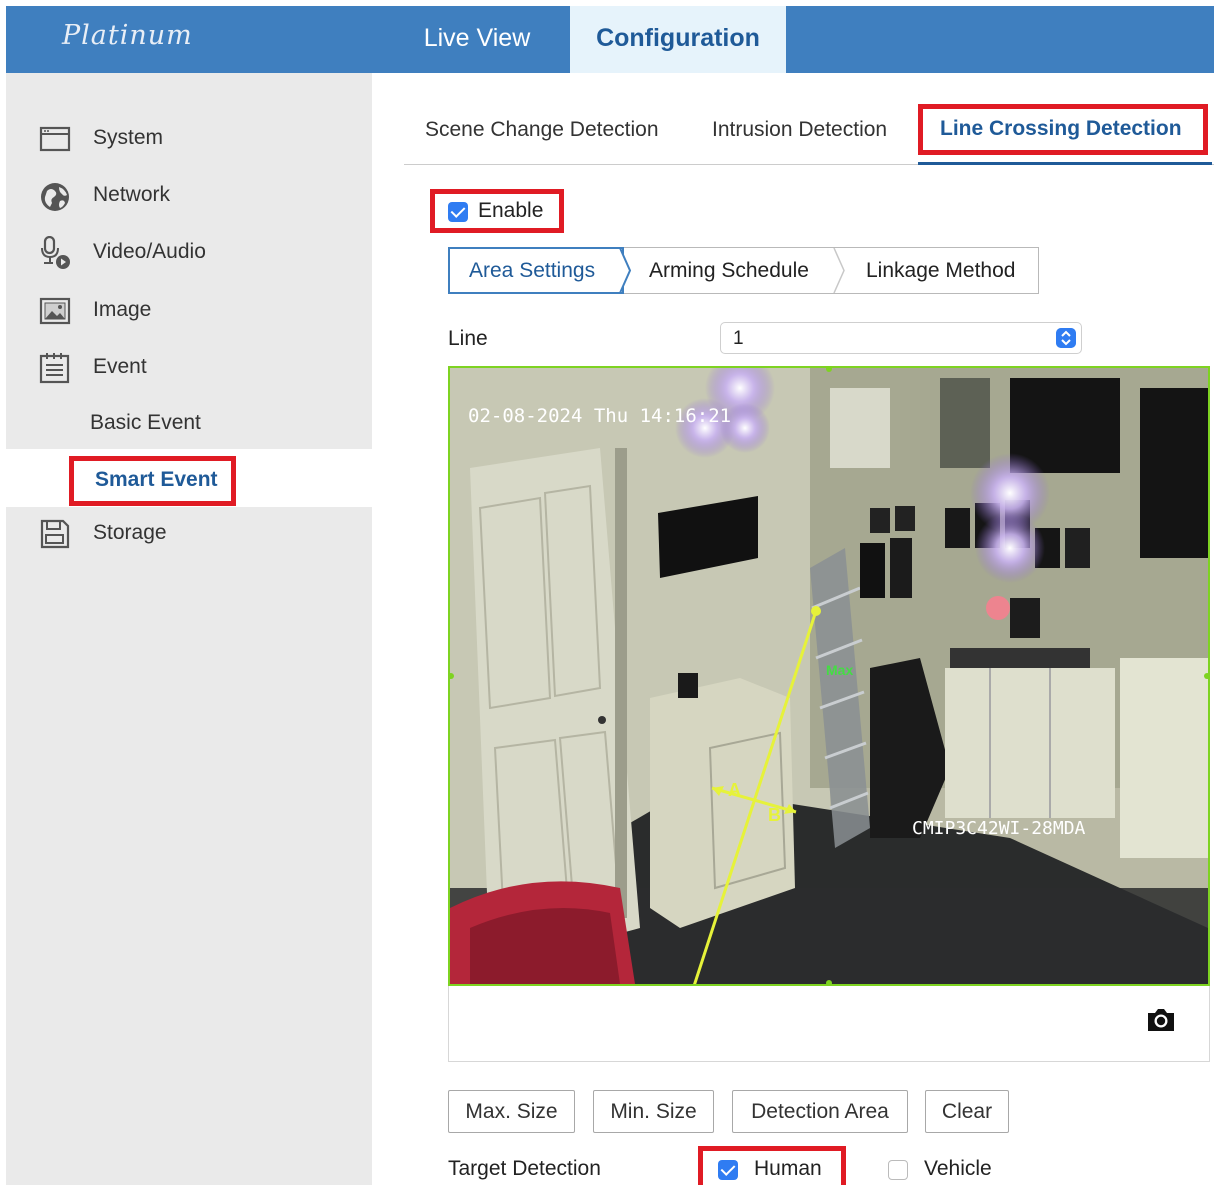 The width and height of the screenshot is (1214, 1185). I want to click on line-end-label-b: B, so click(774, 815).